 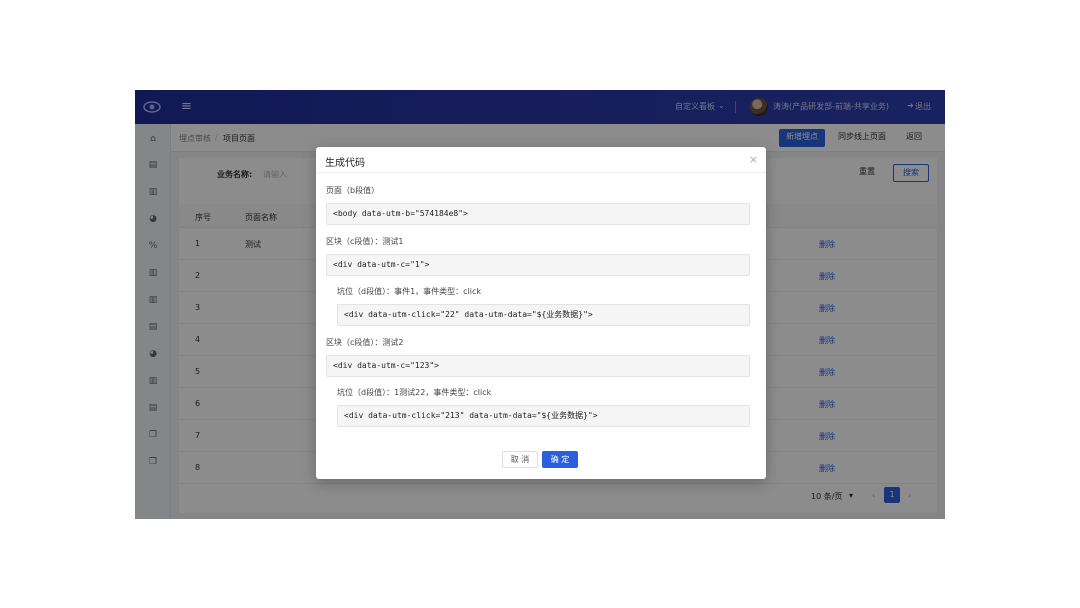 I want to click on dialog-title: 生成代码, so click(x=345, y=163).